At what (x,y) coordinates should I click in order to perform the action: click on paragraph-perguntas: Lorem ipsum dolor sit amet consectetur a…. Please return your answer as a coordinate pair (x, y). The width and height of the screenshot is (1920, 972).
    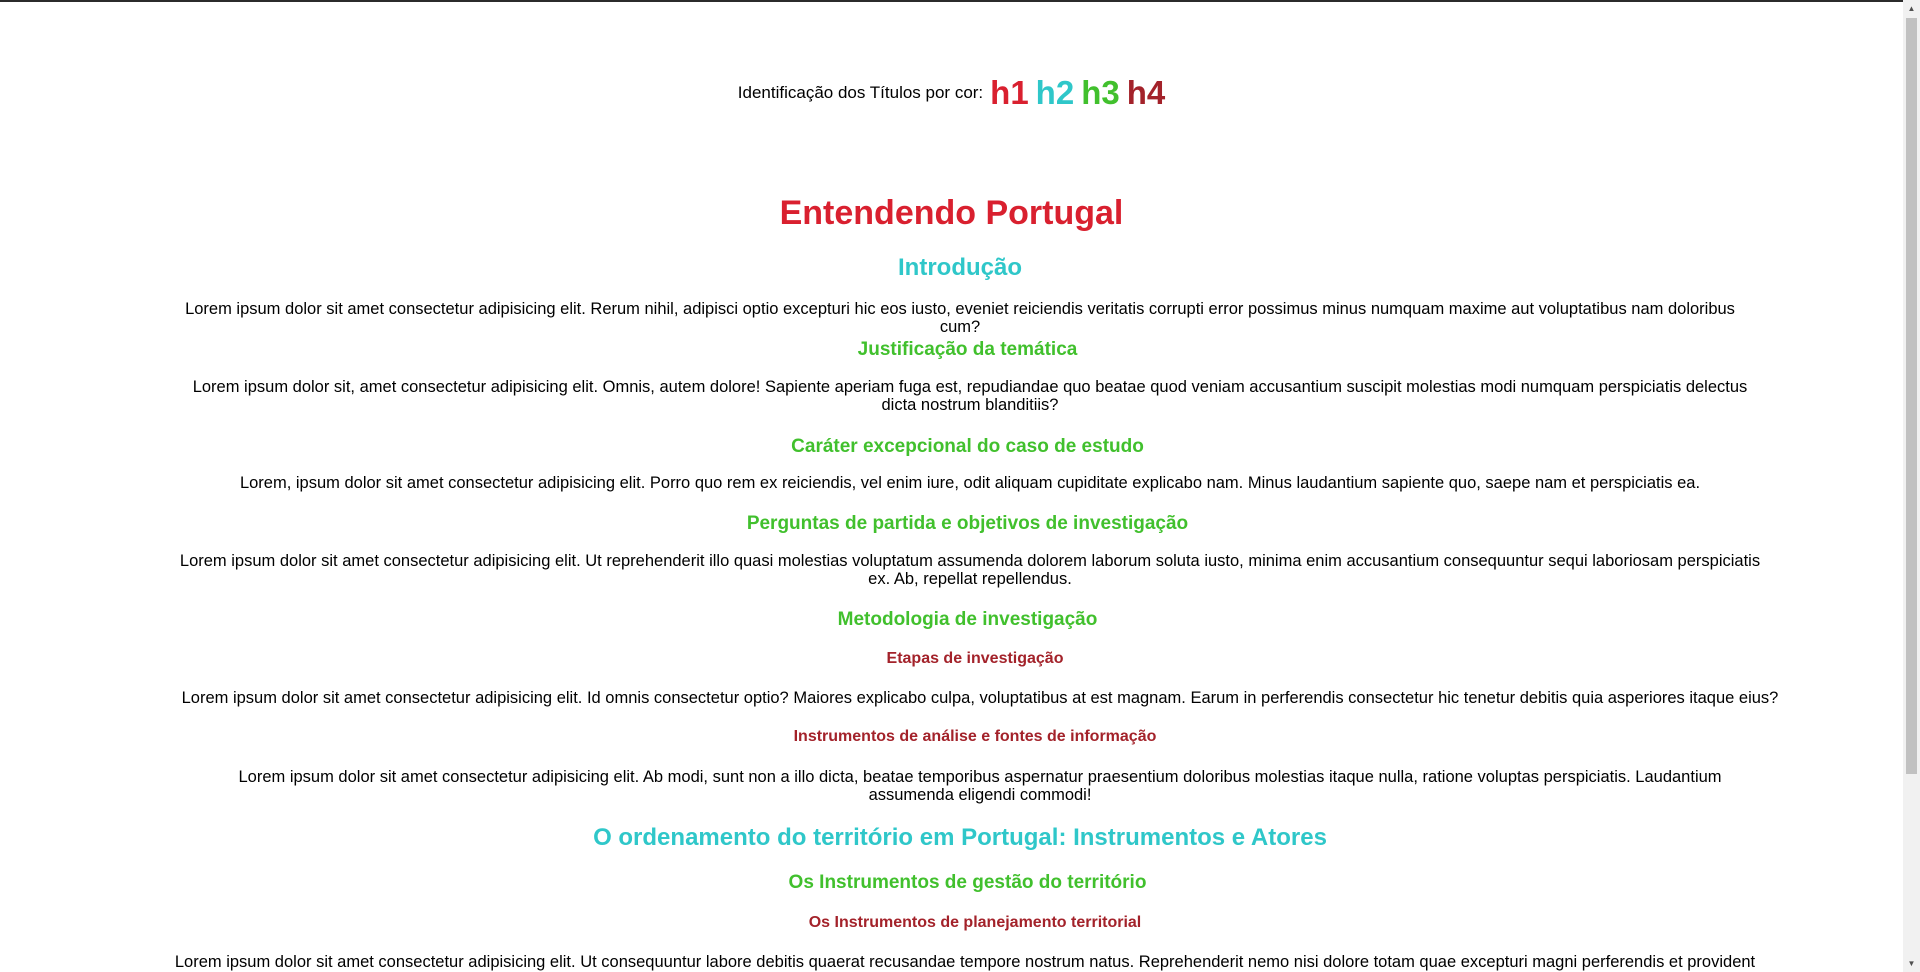
    Looking at the image, I should click on (970, 570).